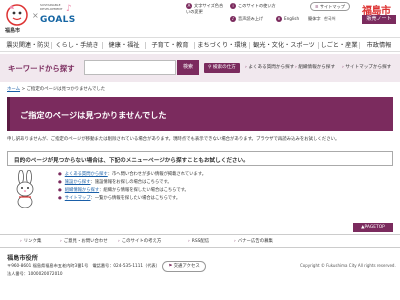  What do you see at coordinates (188, 67) in the screenshot?
I see `search-button: 検索` at bounding box center [188, 67].